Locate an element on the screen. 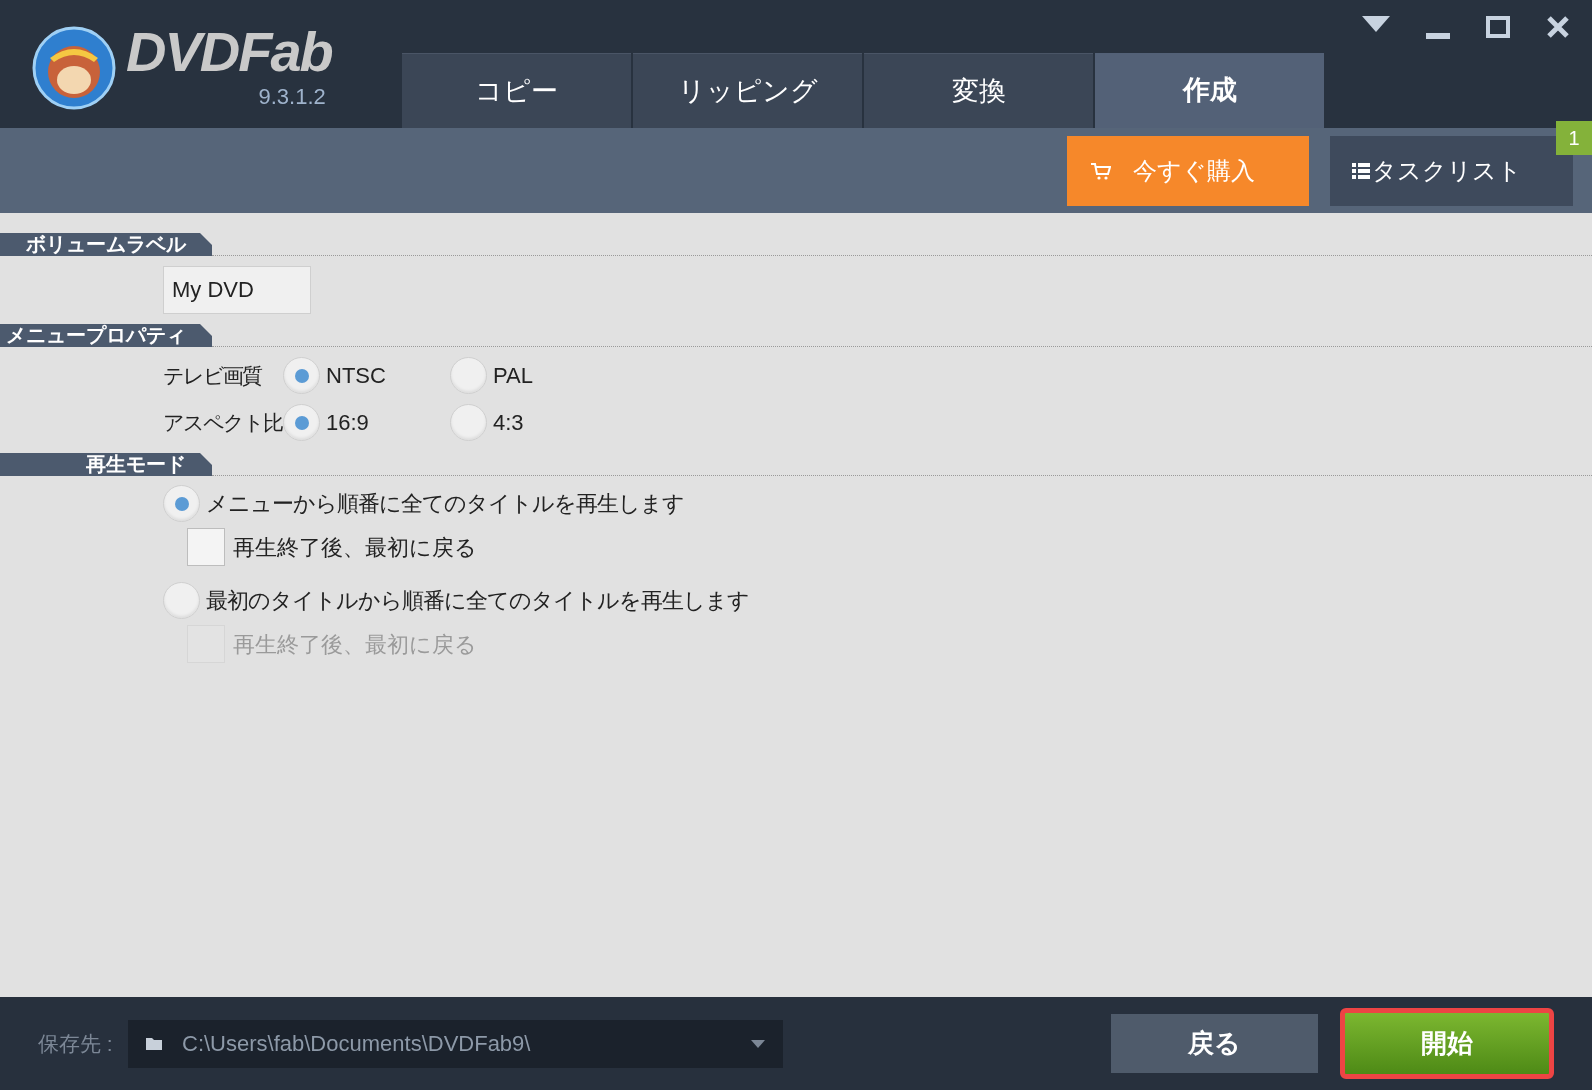  radio-label: 最初のタイトルから順番に全てのタイトルを再生します is located at coordinates (477, 601).